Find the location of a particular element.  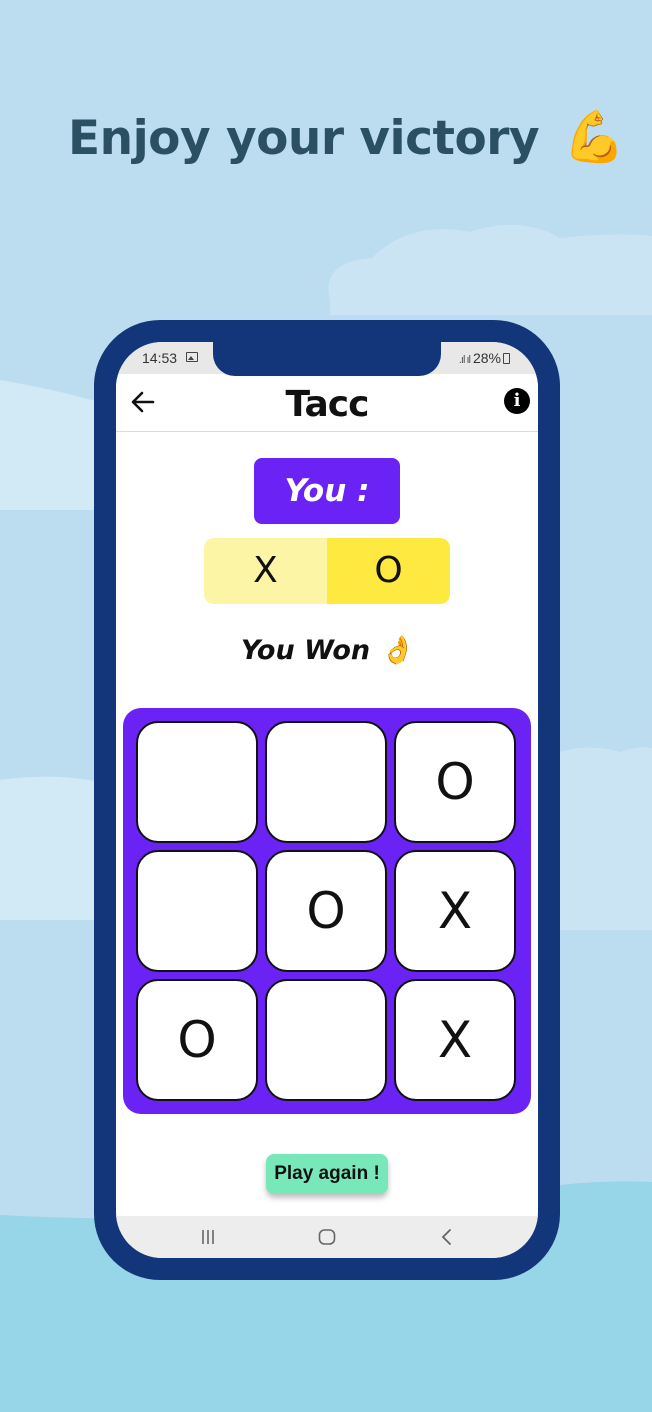

play-again-button: Play again ! is located at coordinates (327, 1174).